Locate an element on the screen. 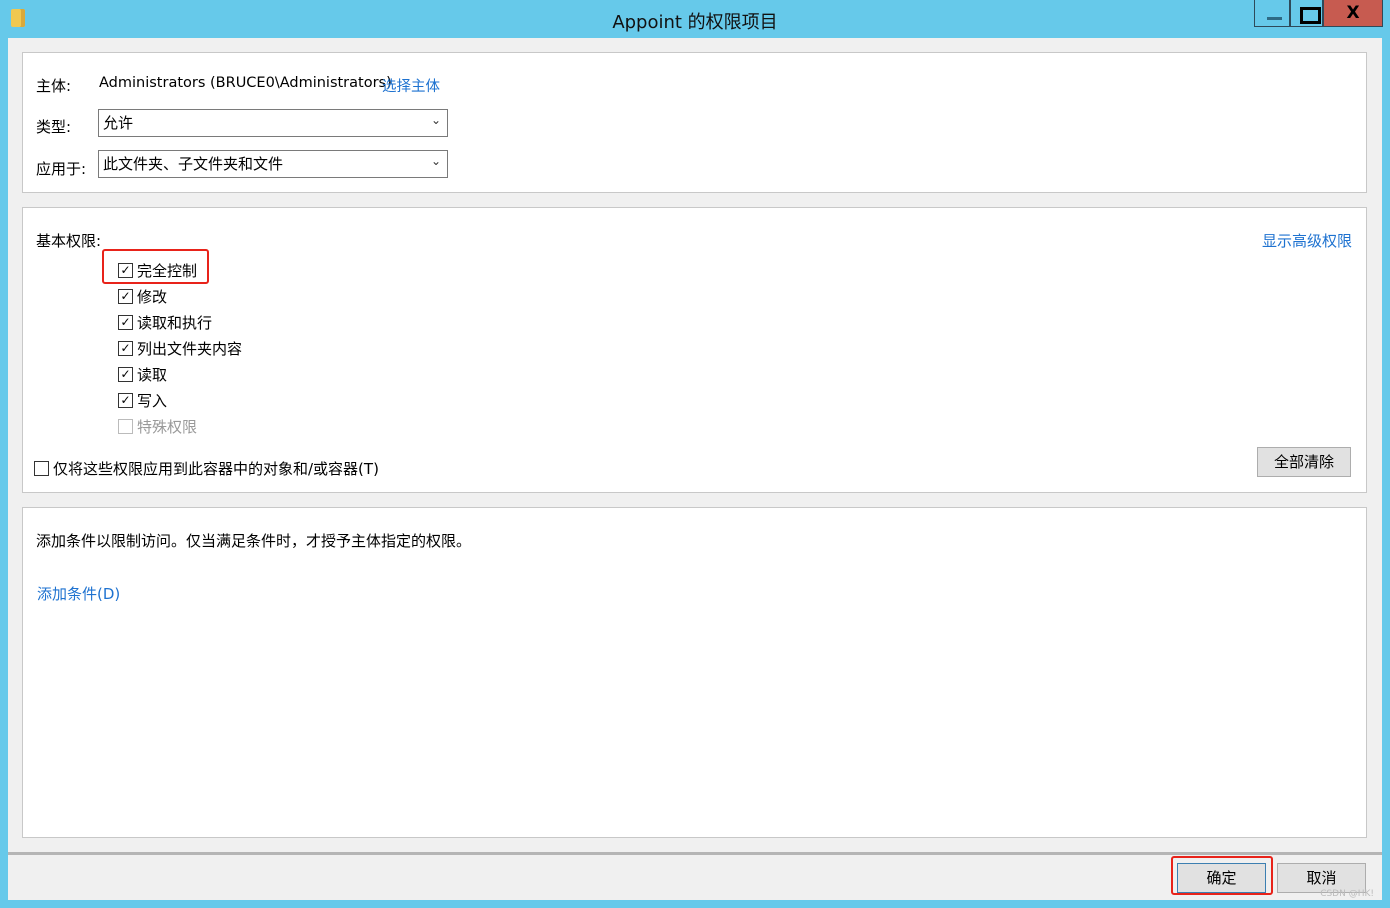  select-principal-link: 选择主体 is located at coordinates (411, 85).